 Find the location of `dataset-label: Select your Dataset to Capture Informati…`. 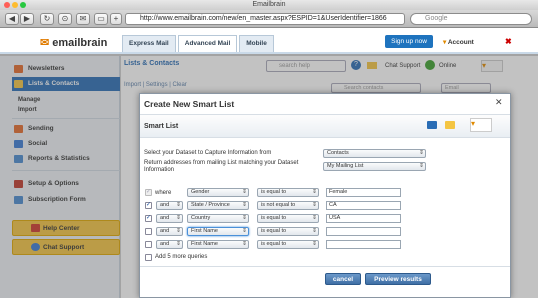

dataset-label: Select your Dataset to Capture Informati… is located at coordinates (208, 153).